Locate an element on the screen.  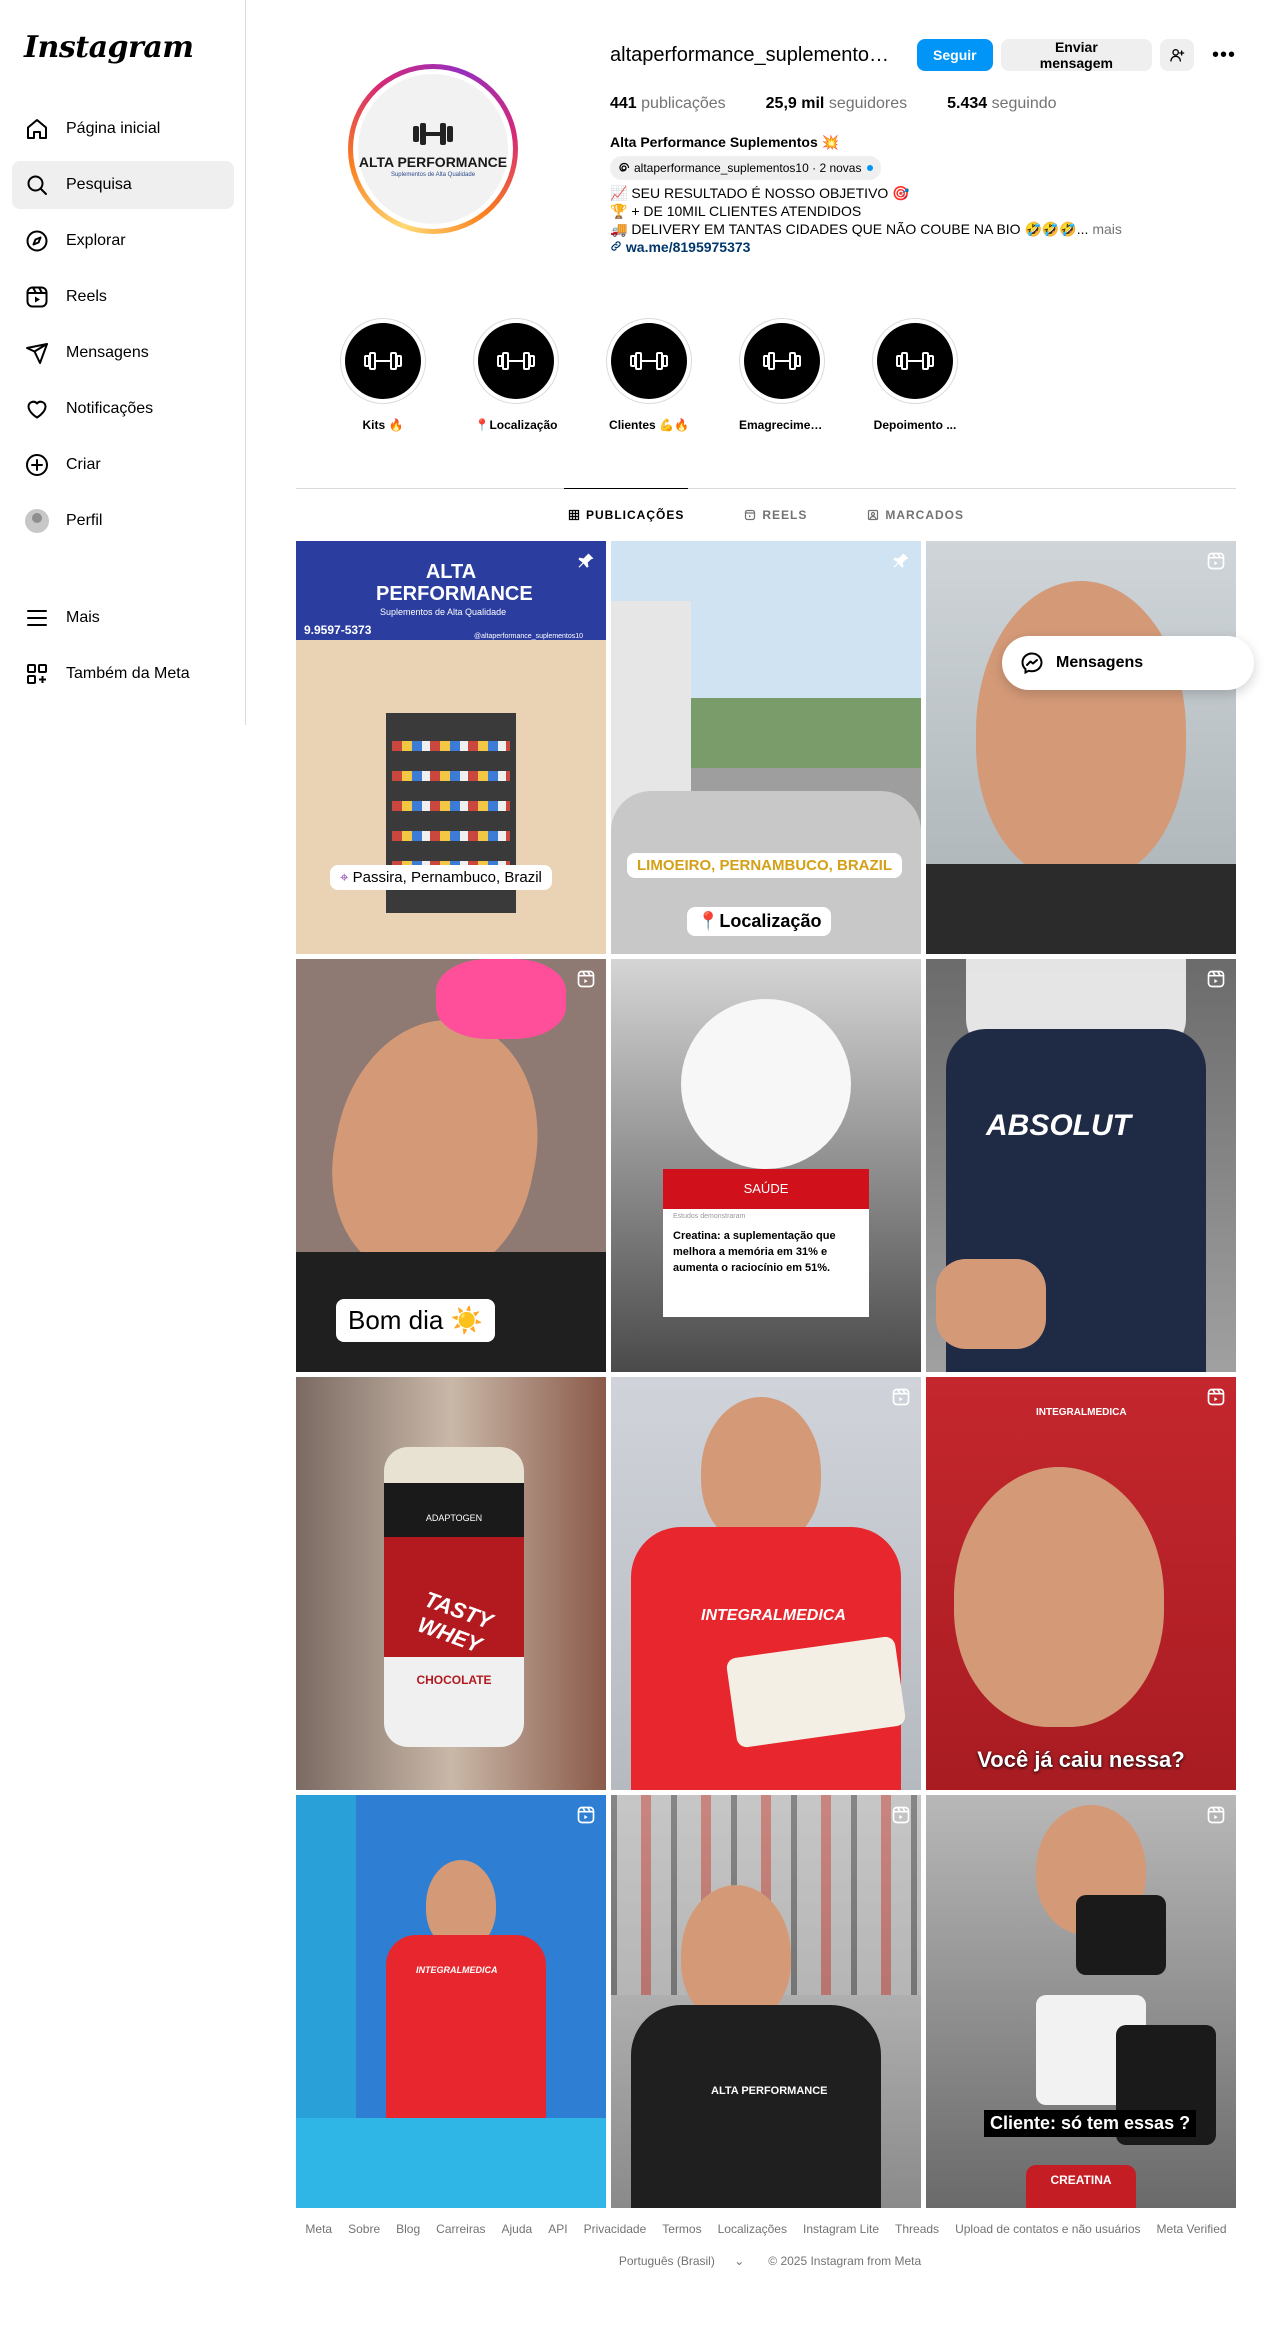
post-thumbnail: CREATINA Cliente: só tem essas ? is located at coordinates (1081, 2001).